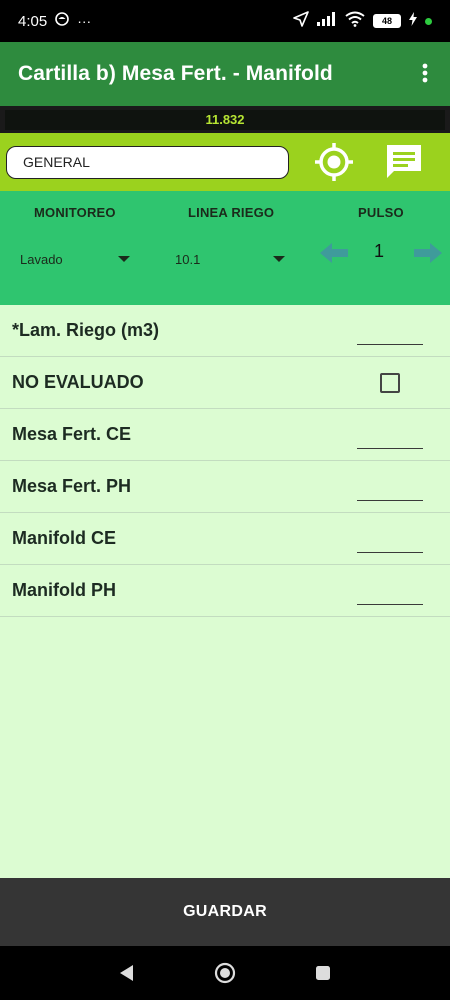 The height and width of the screenshot is (1000, 450). Describe the element at coordinates (301, 21) in the screenshot. I see `location-arrow-icon` at that location.